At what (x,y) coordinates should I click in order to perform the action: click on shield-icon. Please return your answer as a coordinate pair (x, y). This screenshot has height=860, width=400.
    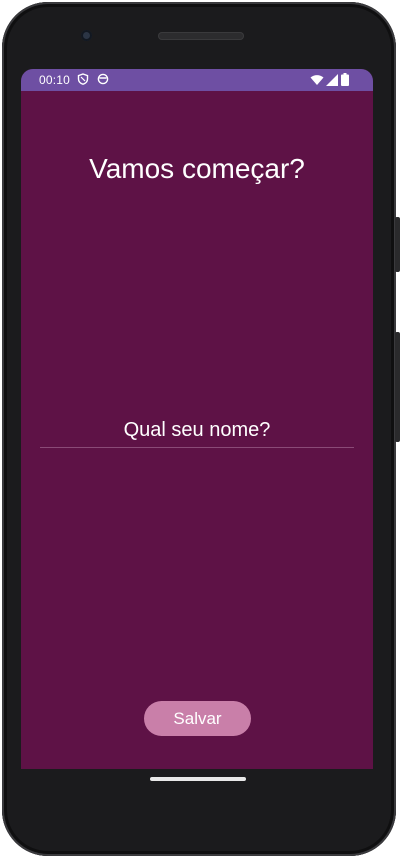
    Looking at the image, I should click on (83, 79).